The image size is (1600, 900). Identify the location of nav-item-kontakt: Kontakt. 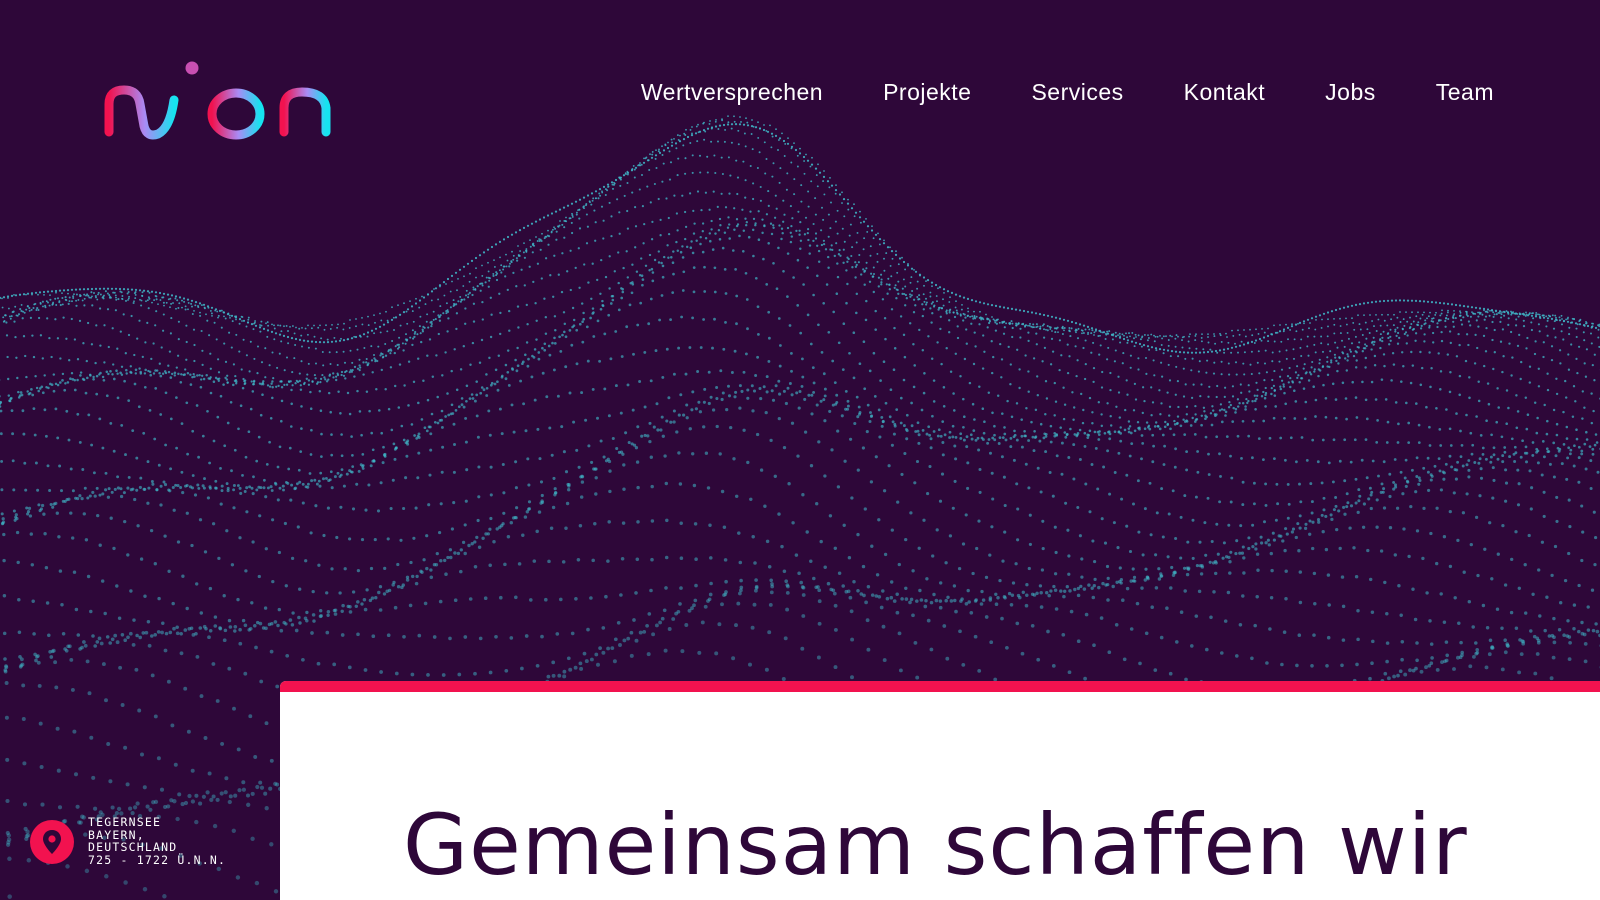
(1225, 92).